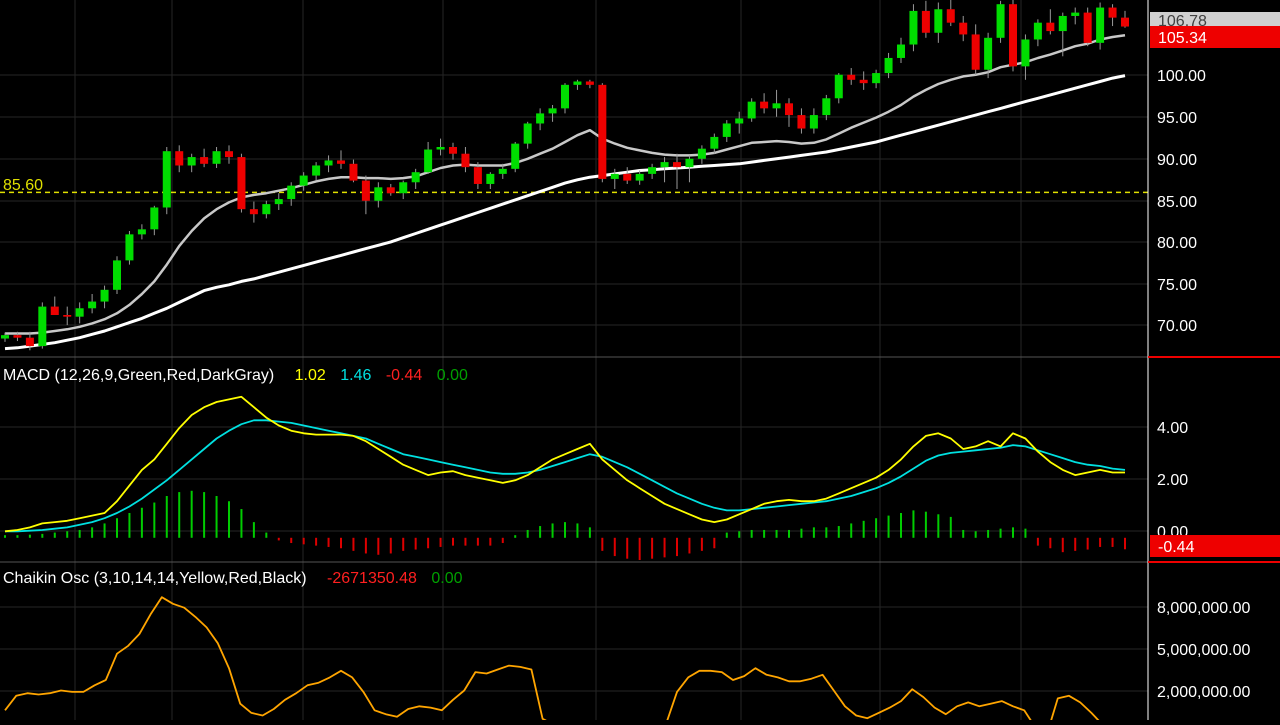 This screenshot has height=725, width=1280. Describe the element at coordinates (1172, 428) in the screenshot. I see `macd-axis-tick: 4.00` at that location.